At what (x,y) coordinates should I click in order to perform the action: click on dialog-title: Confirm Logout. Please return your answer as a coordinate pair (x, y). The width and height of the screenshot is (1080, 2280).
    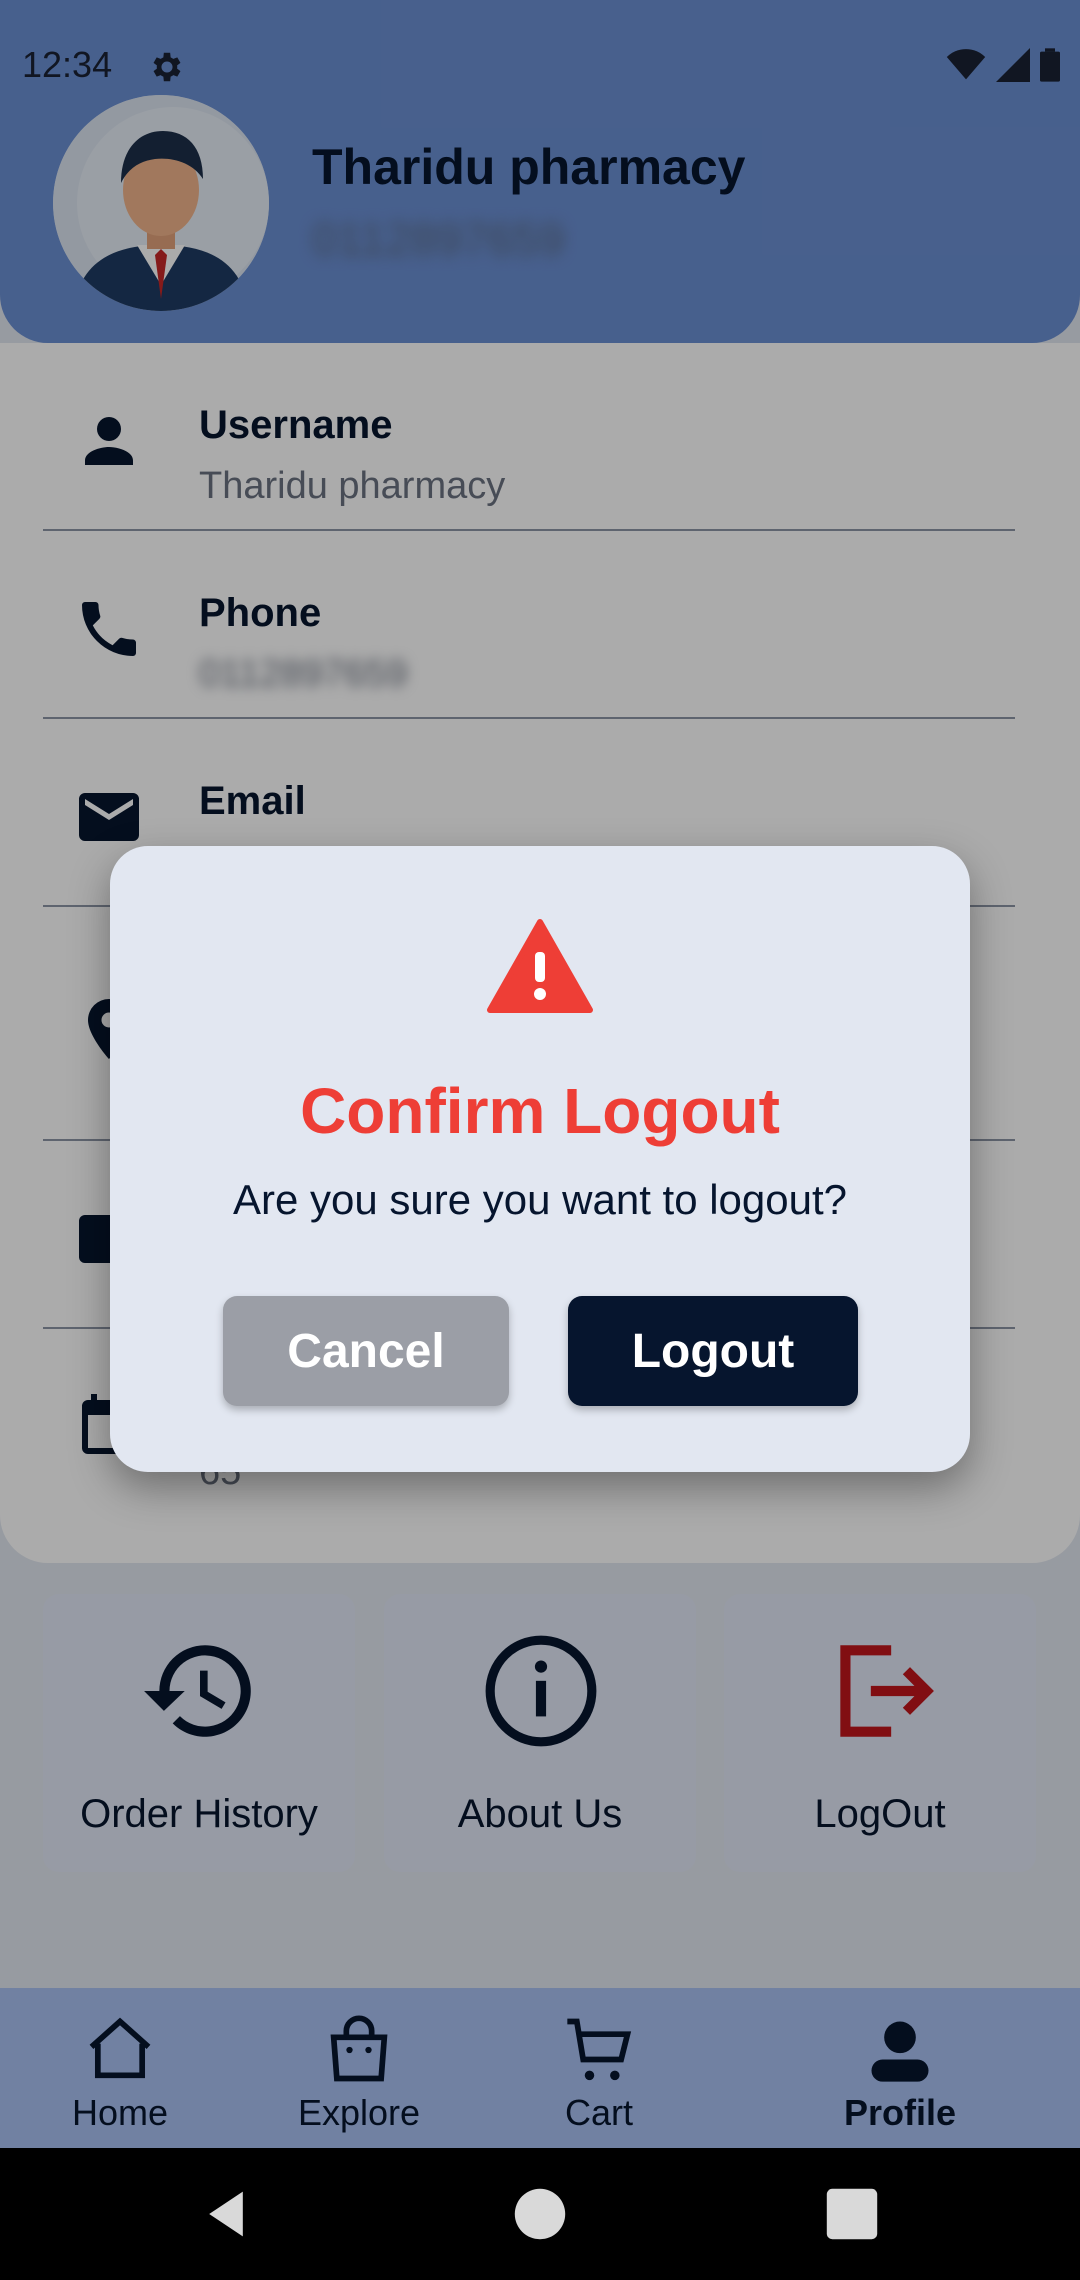
    Looking at the image, I should click on (540, 1111).